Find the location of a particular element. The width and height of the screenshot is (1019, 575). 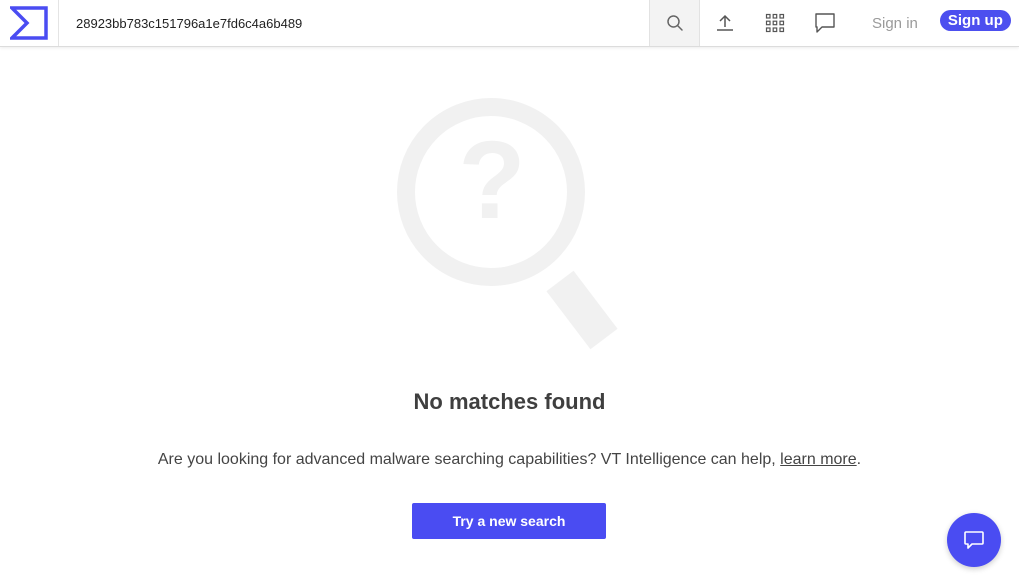

search-icon is located at coordinates (674, 23).